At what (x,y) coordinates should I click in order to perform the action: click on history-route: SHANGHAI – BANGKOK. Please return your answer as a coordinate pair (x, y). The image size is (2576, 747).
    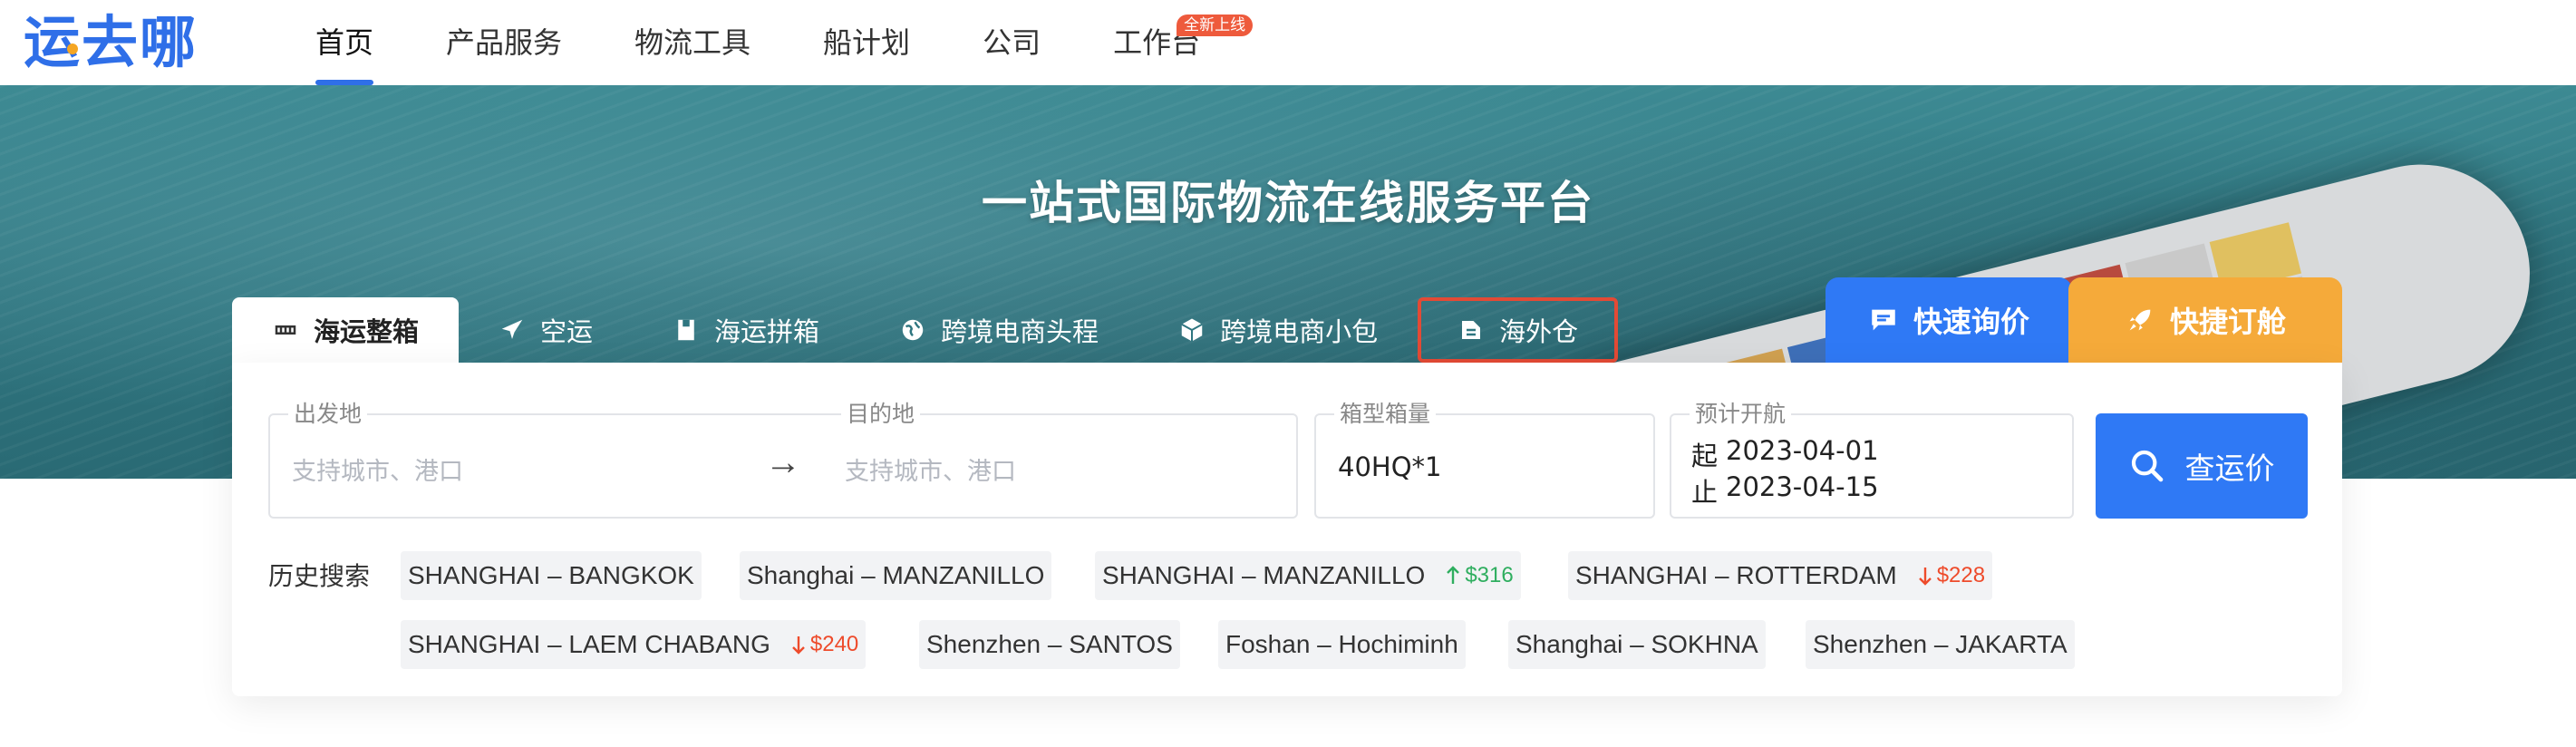
    Looking at the image, I should click on (551, 575).